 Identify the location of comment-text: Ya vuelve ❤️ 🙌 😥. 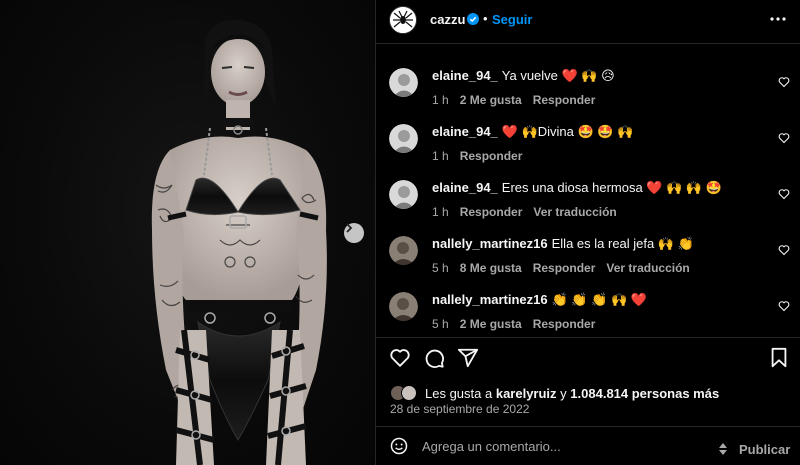
(558, 75).